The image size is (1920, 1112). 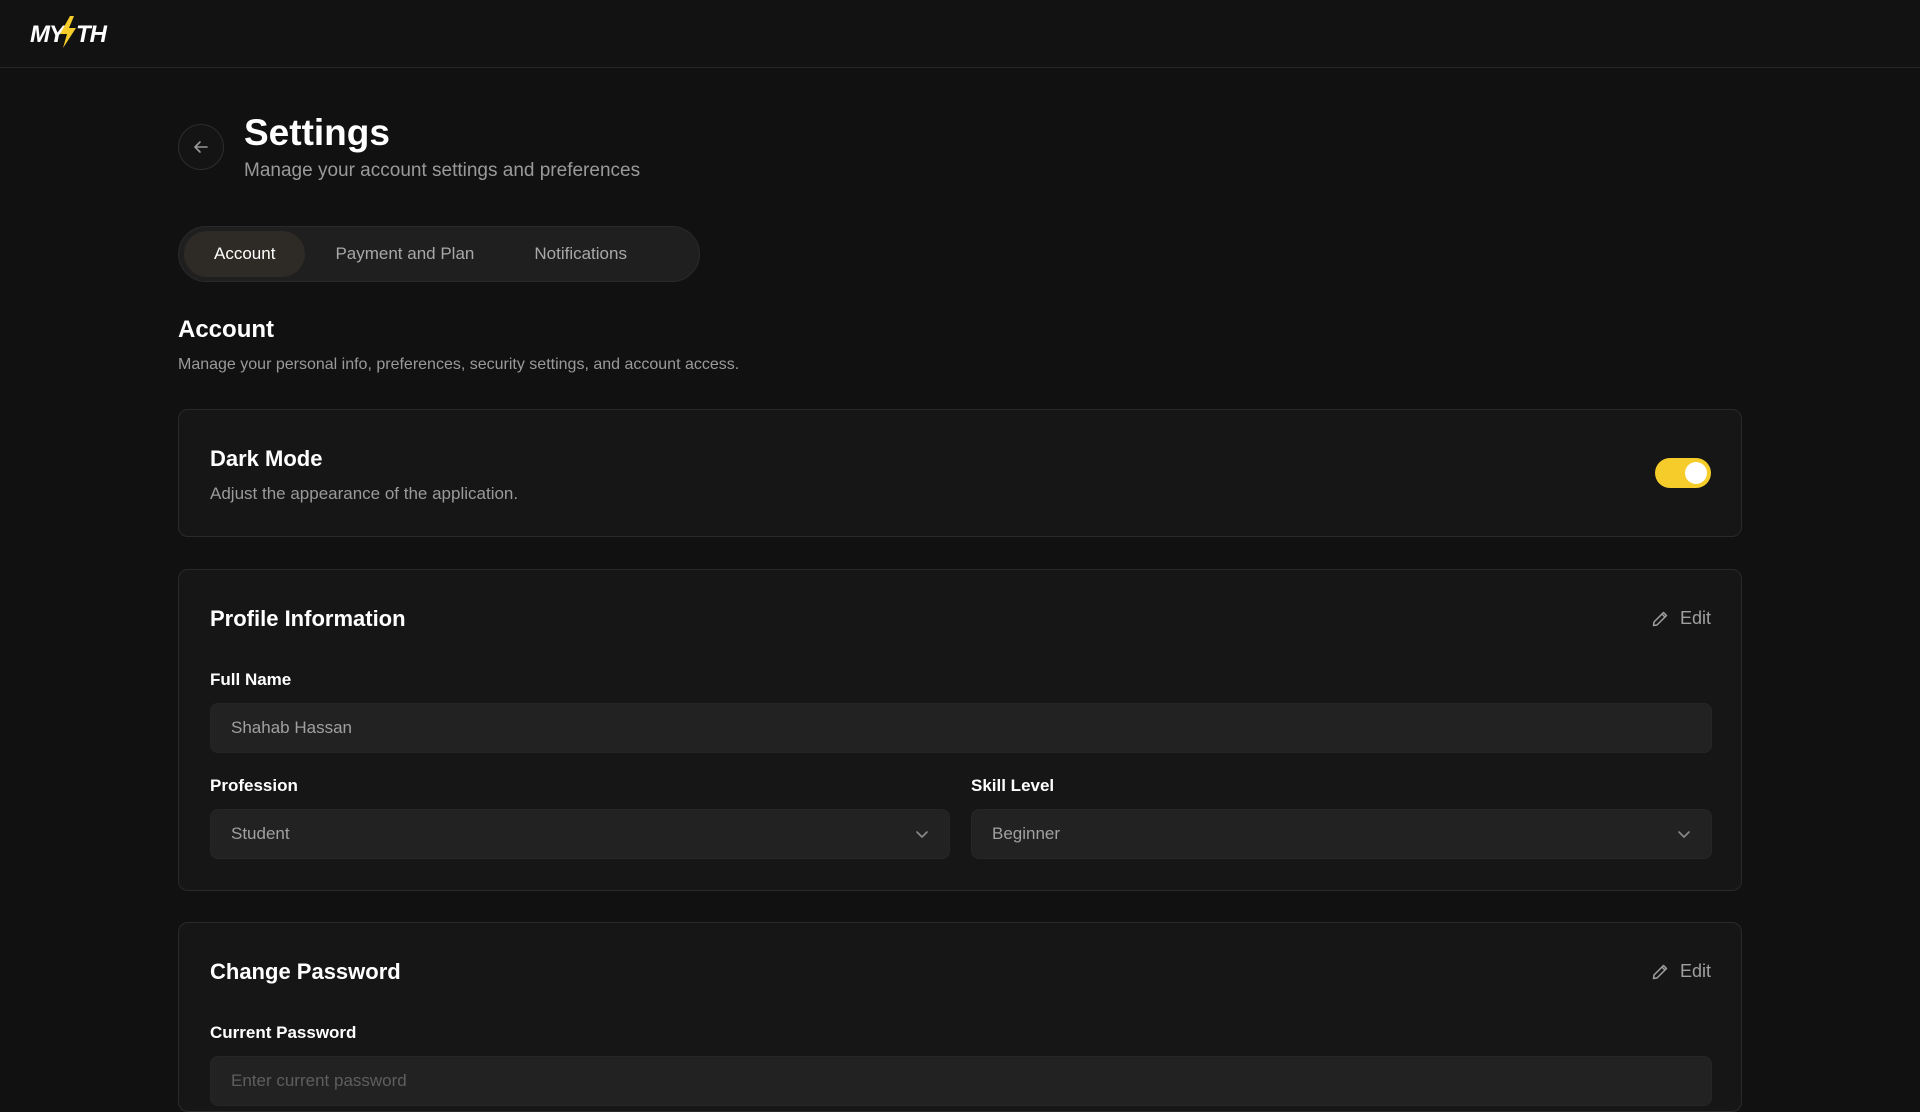 I want to click on section-title: Account, so click(x=226, y=329).